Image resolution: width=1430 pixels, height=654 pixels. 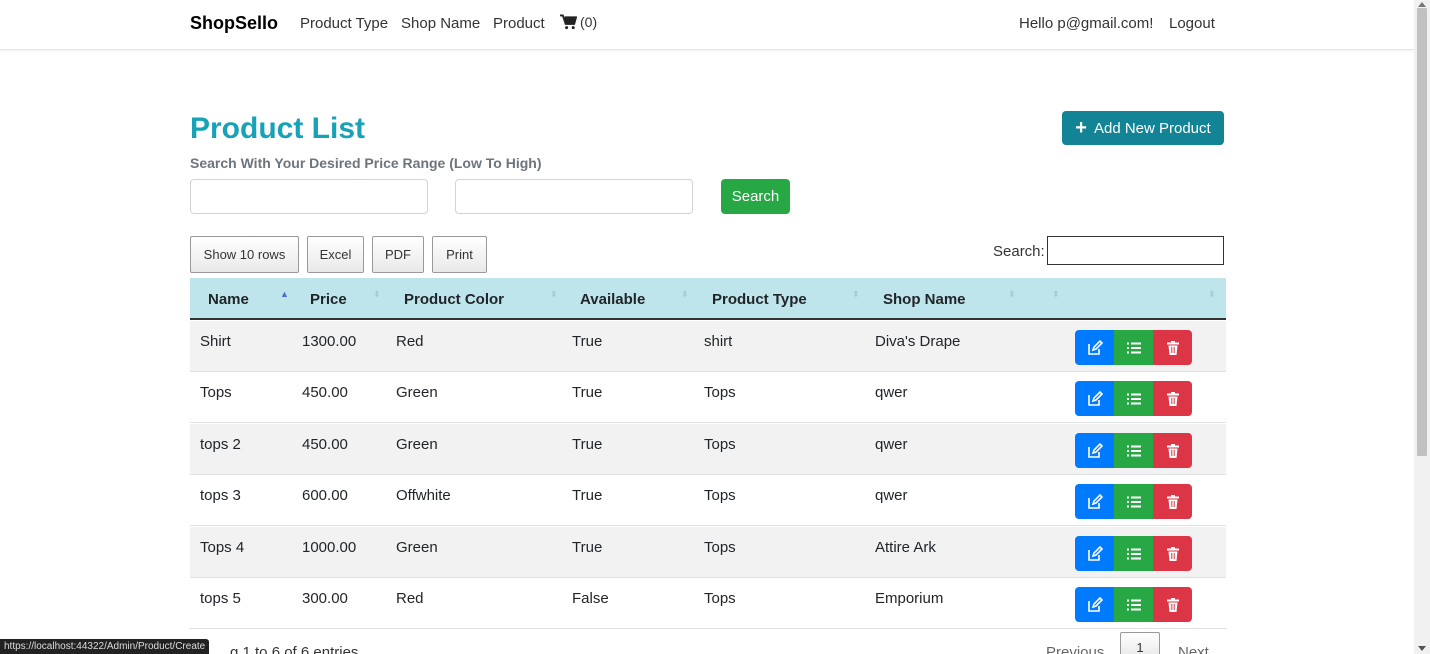 I want to click on print-button: Print, so click(x=459, y=254).